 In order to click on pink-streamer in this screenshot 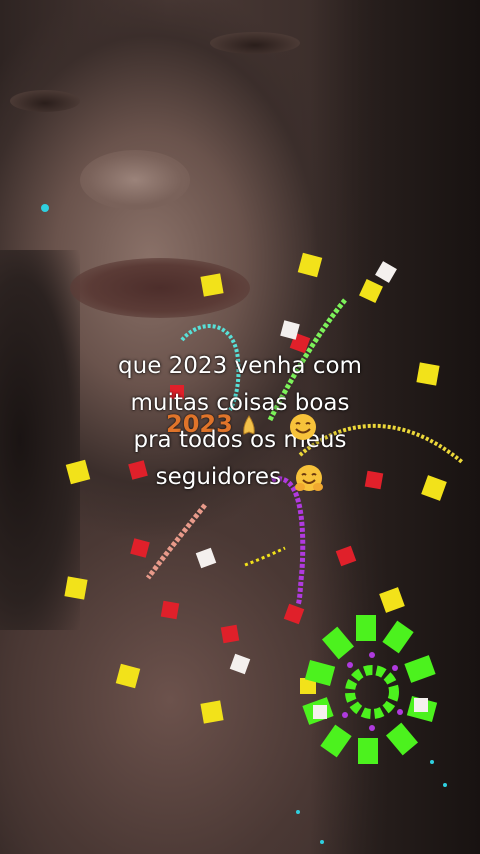, I will do `click(176, 541)`.